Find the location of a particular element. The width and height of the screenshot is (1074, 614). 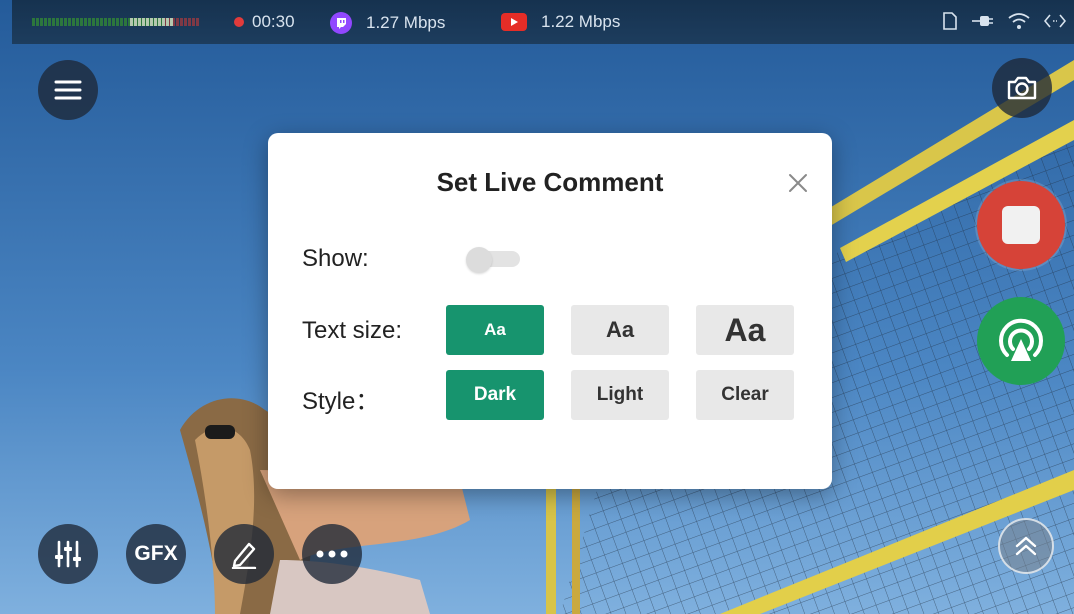

text-size-small-button: Aa is located at coordinates (495, 330).